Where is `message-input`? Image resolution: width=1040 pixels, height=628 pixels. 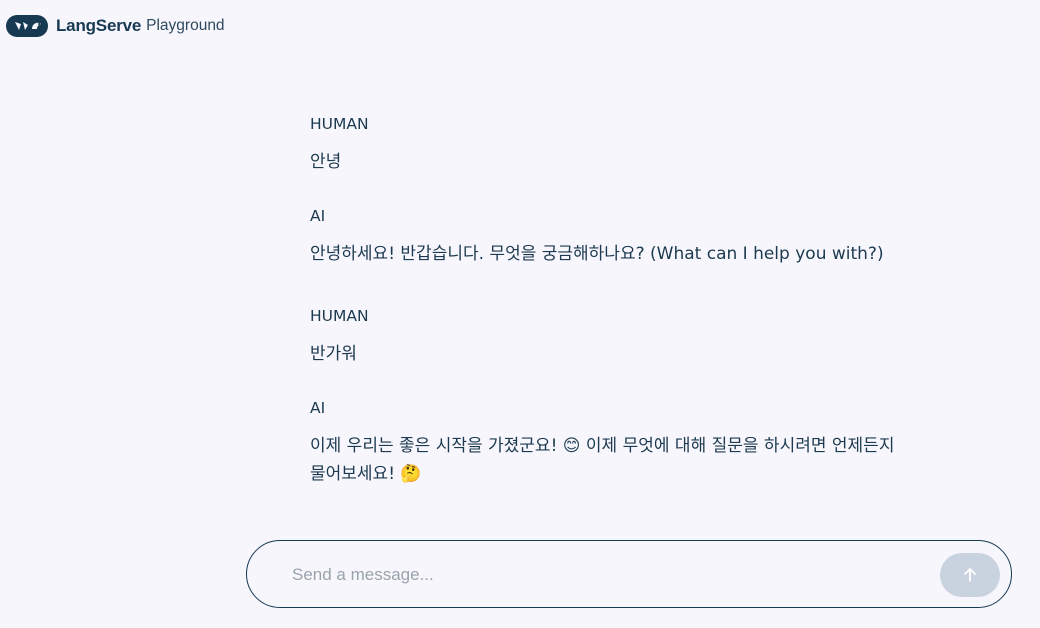
message-input is located at coordinates (602, 575).